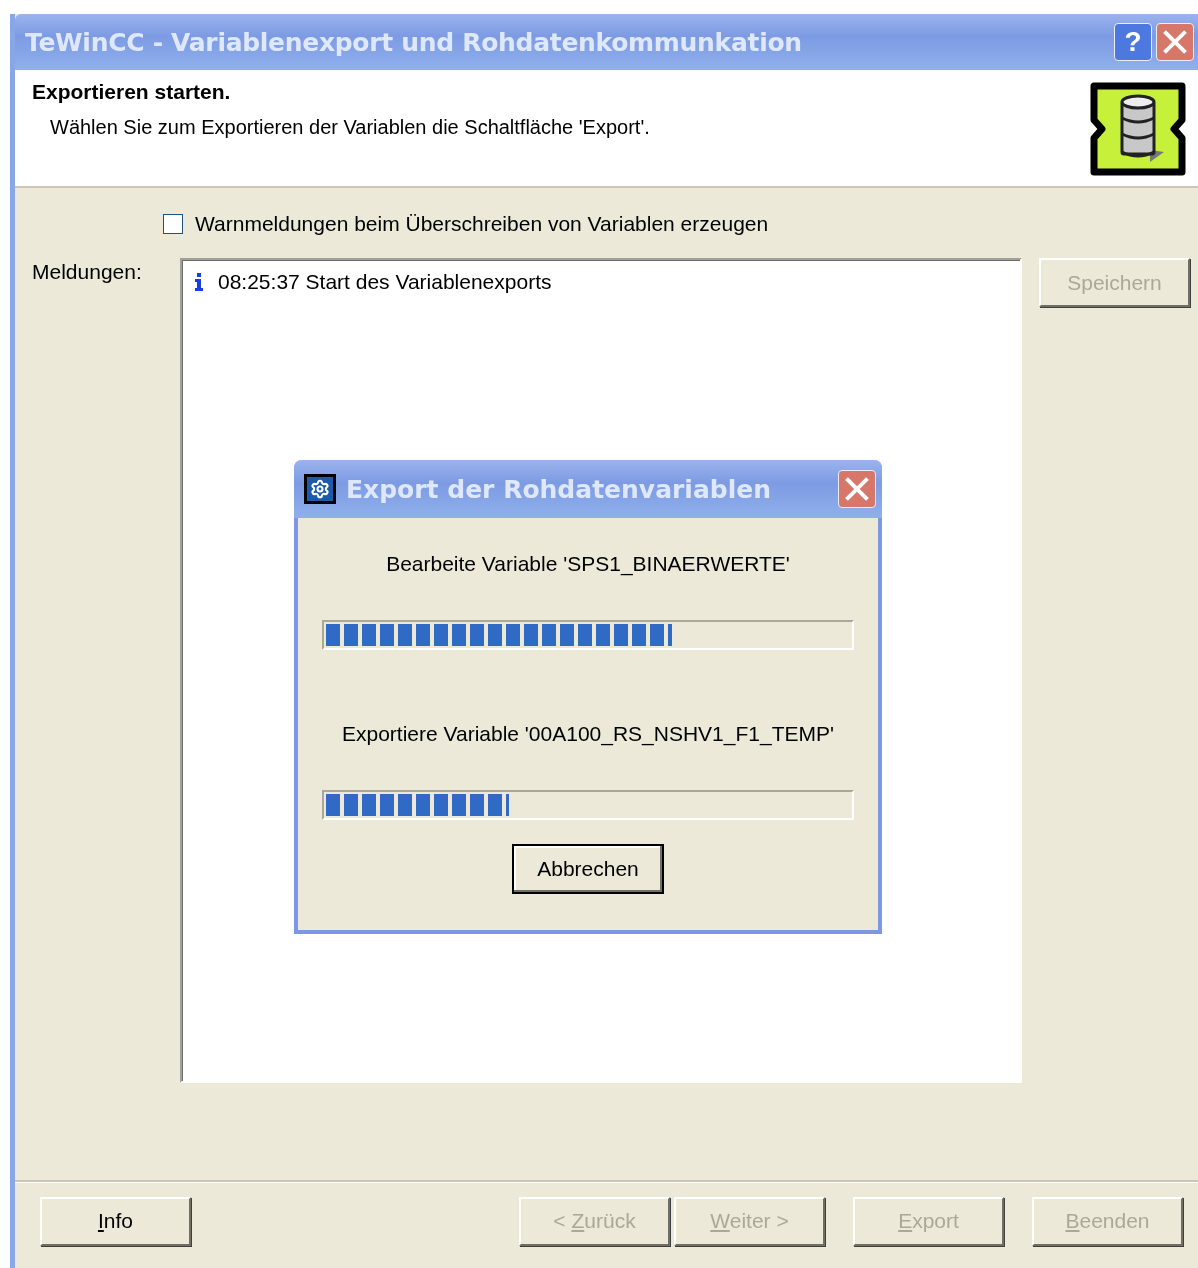 The width and height of the screenshot is (1198, 1268). I want to click on step-title: Exportieren starten., so click(132, 92).